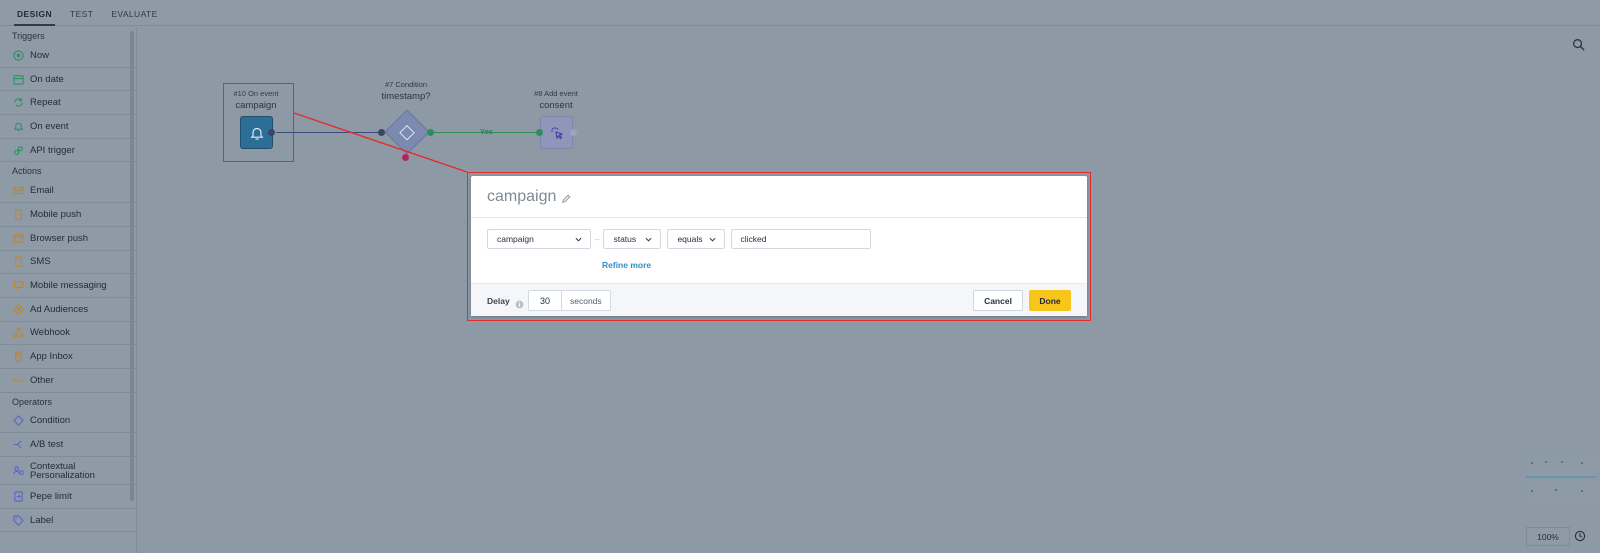  I want to click on envelope-icon, so click(18, 191).